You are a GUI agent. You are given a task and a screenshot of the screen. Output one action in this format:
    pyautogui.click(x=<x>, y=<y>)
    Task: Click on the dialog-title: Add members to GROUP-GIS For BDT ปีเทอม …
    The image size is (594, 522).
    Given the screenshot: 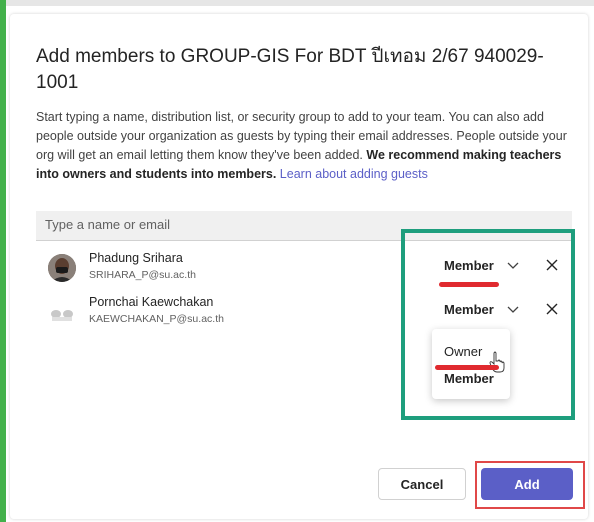 What is the action you would take?
    pyautogui.click(x=290, y=69)
    